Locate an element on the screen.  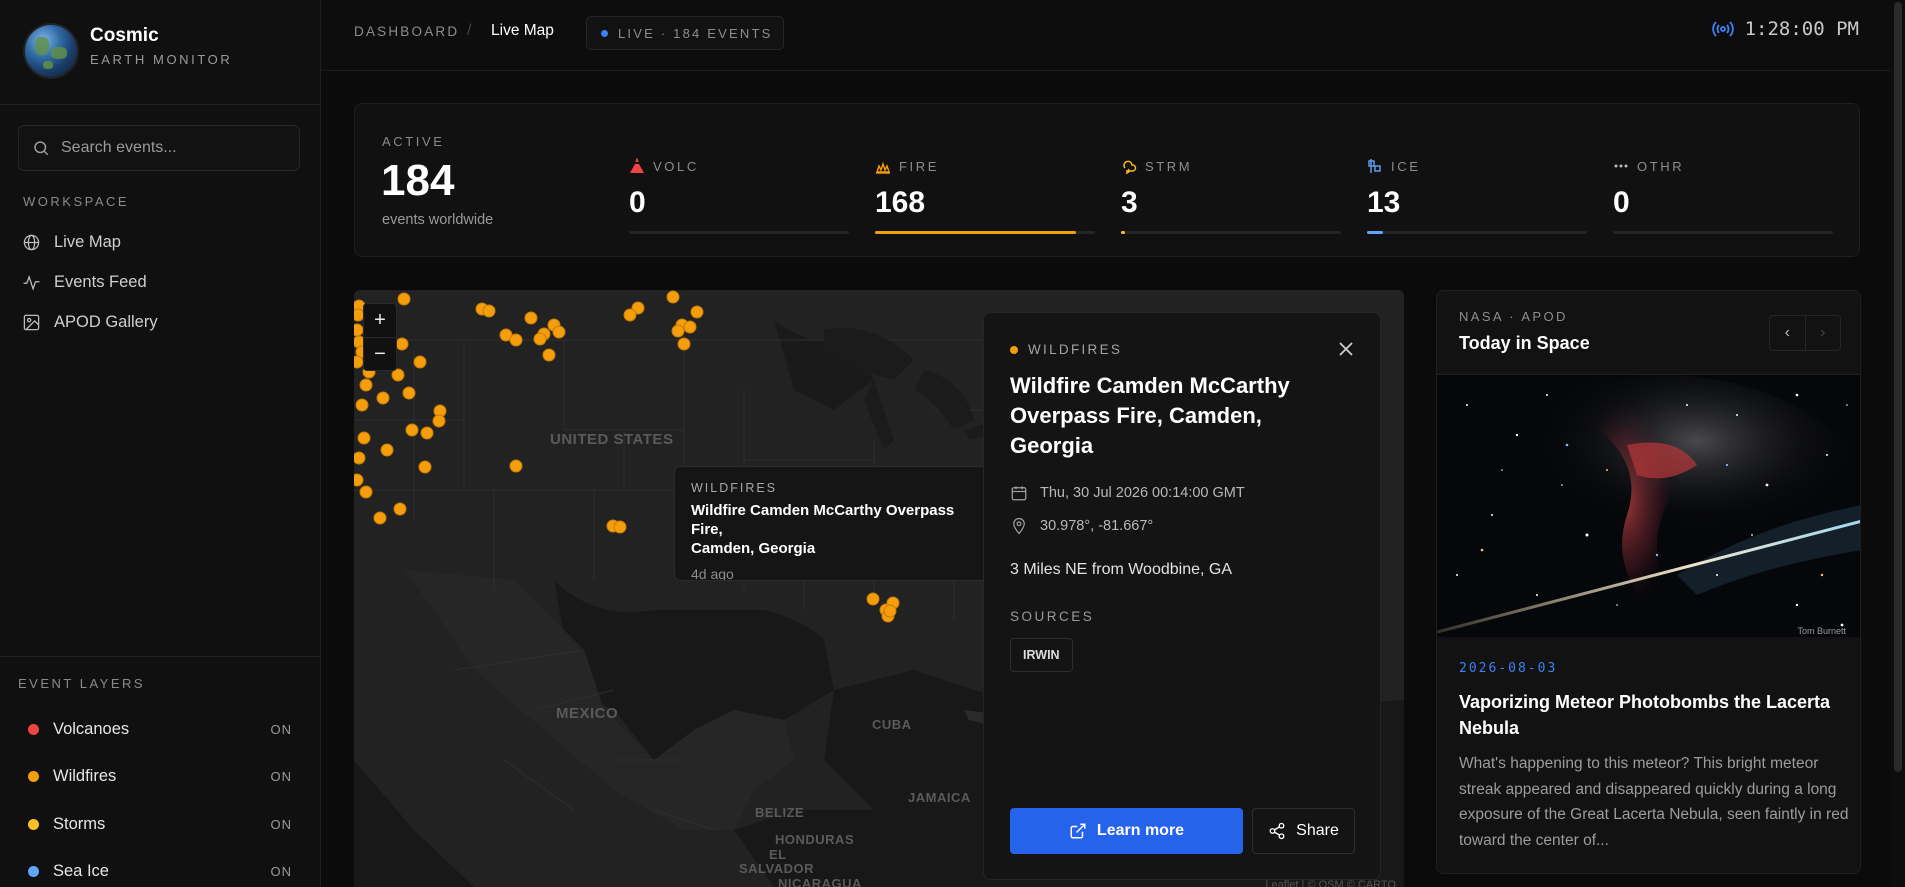
layer-toggle-volcanoes: Volcanoes ON is located at coordinates (160, 729).